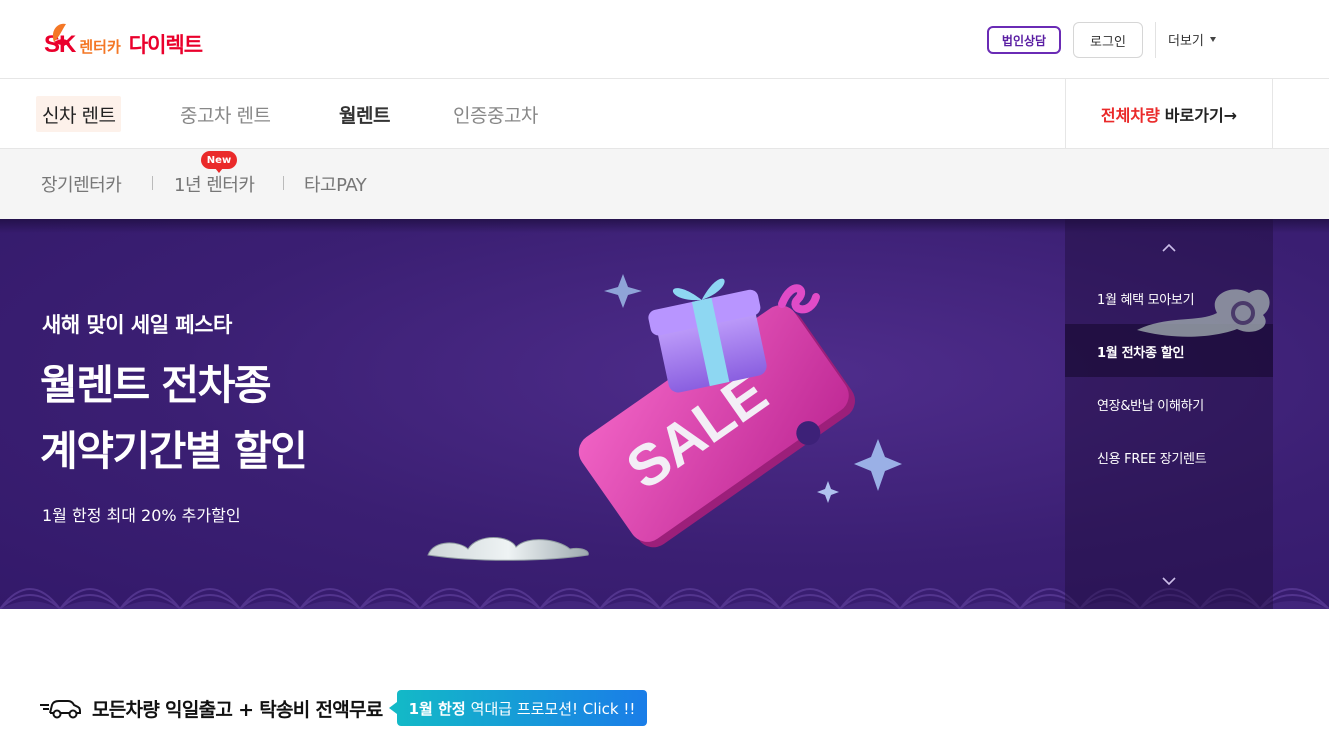 This screenshot has width=1329, height=743. Describe the element at coordinates (1130, 115) in the screenshot. I see `all-vehicles-red-text: 전체차량` at that location.